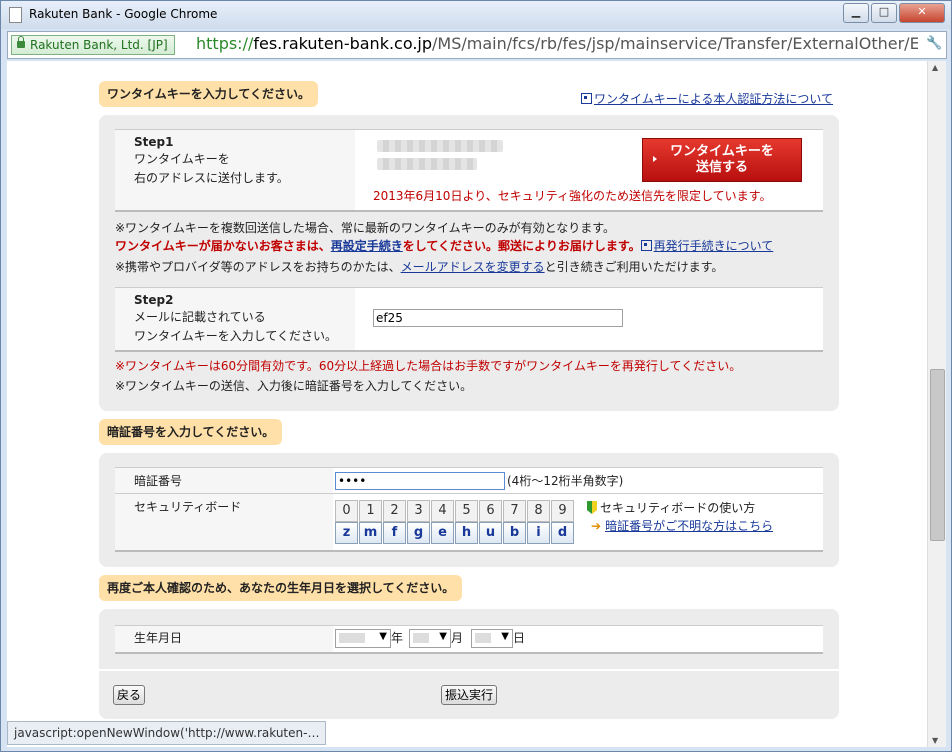 The image size is (952, 752). What do you see at coordinates (123, 14) in the screenshot?
I see `window-title: Rakuten Bank - Google Chrome` at bounding box center [123, 14].